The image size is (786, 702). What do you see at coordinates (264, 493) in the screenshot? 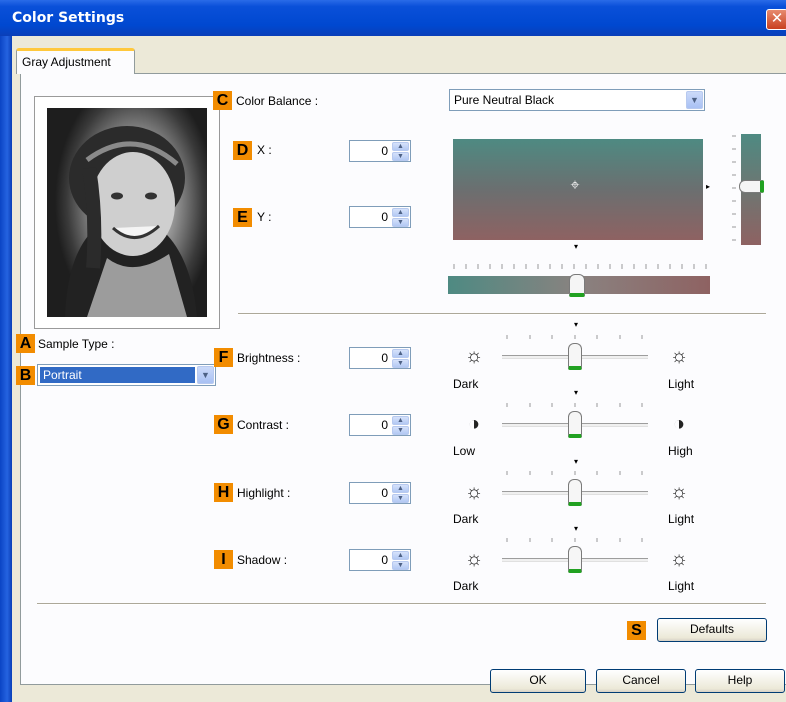
I see `highlight-label: Highlight :` at bounding box center [264, 493].